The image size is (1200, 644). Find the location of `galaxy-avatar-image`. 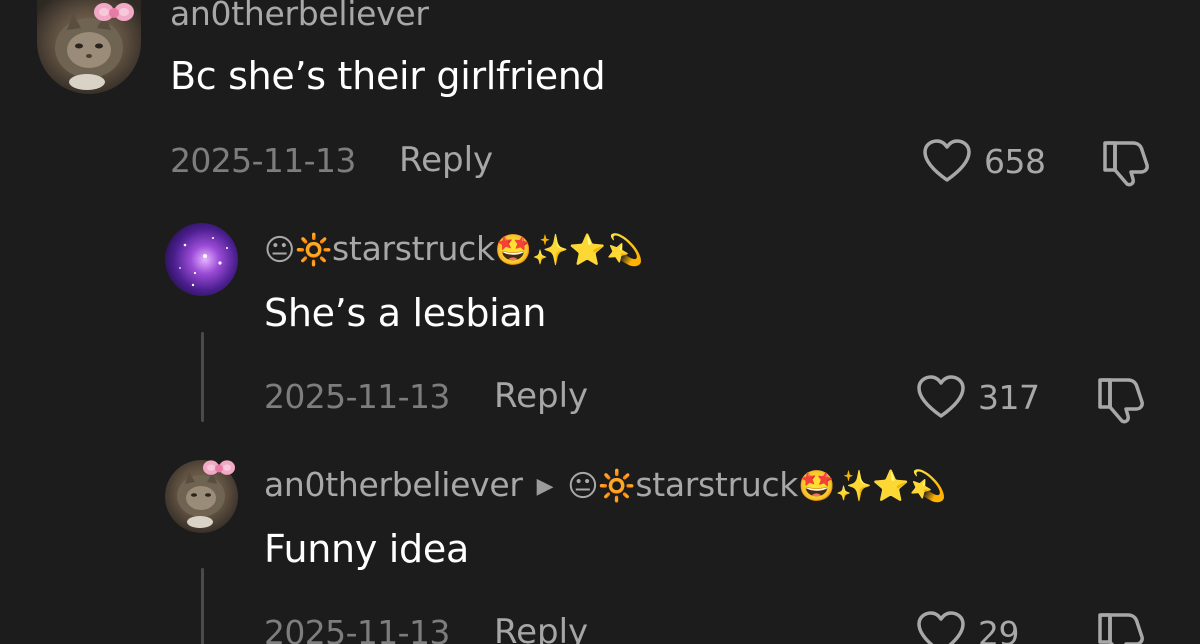

galaxy-avatar-image is located at coordinates (201, 259).